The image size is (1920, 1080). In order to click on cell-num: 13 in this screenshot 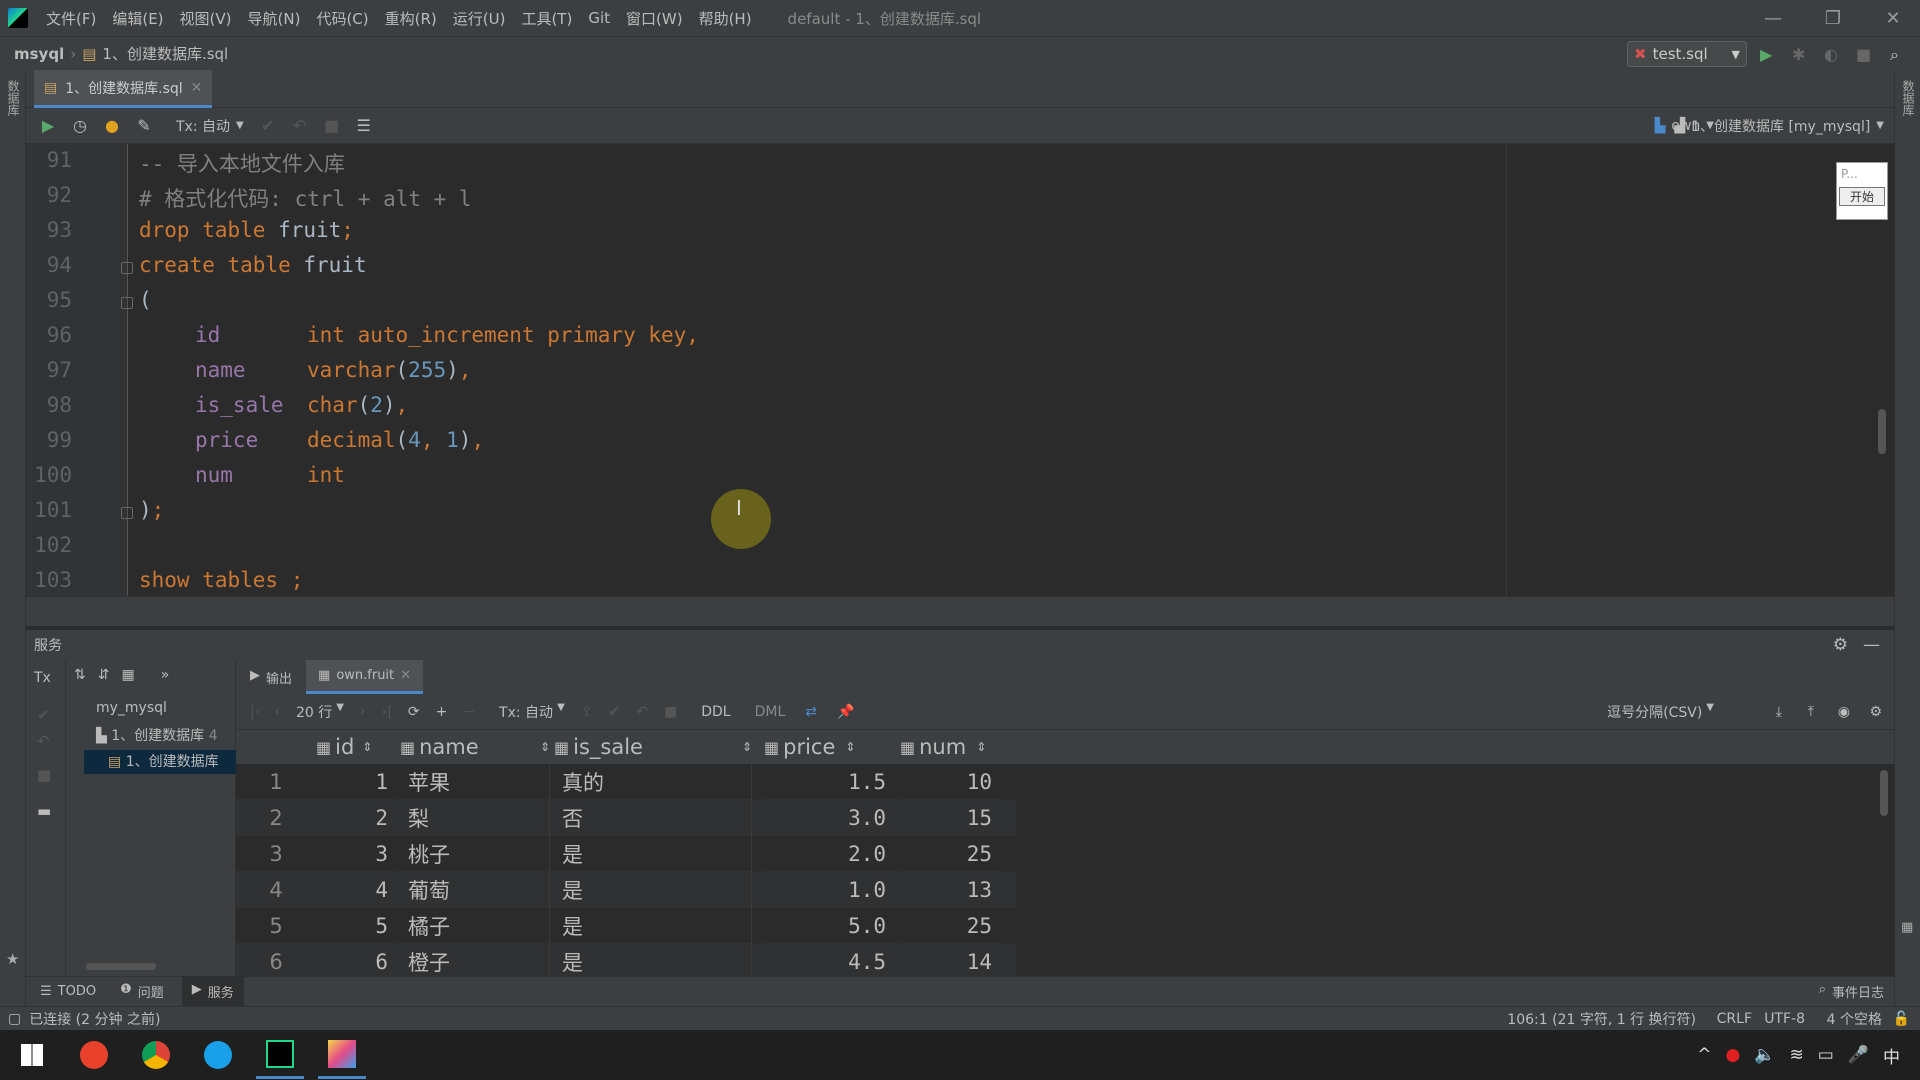, I will do `click(950, 890)`.